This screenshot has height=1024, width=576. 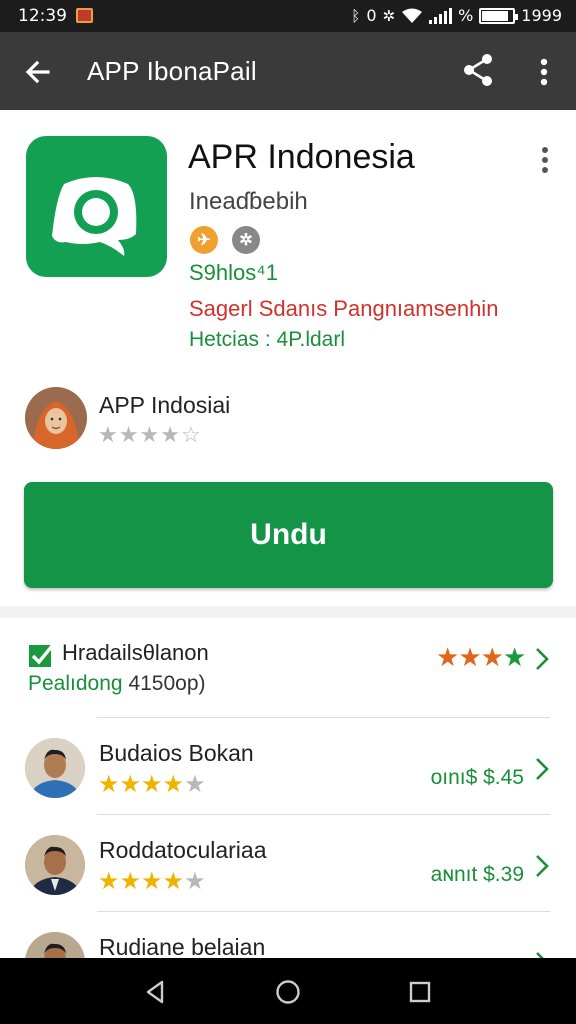 What do you see at coordinates (420, 992) in the screenshot?
I see `nav-recents-icon` at bounding box center [420, 992].